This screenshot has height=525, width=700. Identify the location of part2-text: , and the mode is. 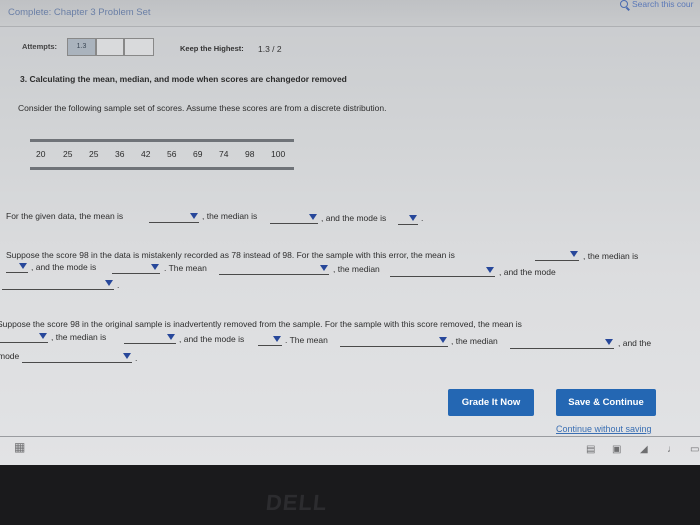
(64, 267).